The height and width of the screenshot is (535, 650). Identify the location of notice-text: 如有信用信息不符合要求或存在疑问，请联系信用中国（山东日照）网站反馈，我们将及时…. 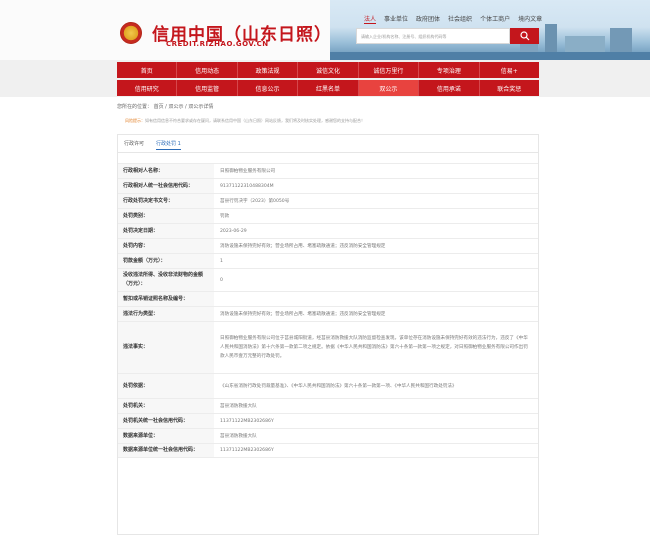
(255, 120).